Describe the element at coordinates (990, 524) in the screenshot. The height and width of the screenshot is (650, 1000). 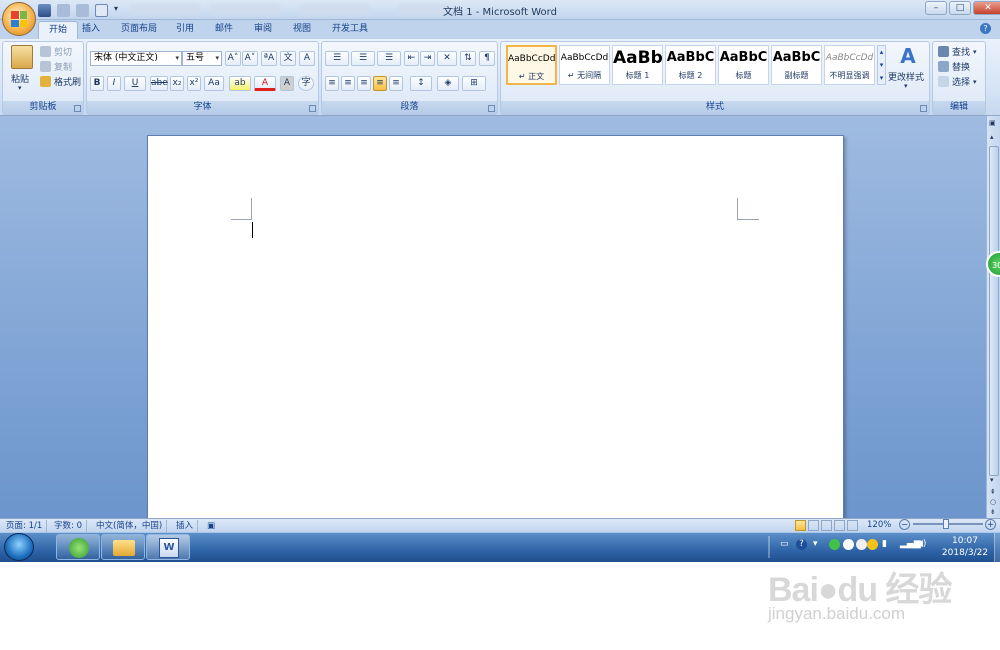
I see `zoom-in-button: +` at that location.